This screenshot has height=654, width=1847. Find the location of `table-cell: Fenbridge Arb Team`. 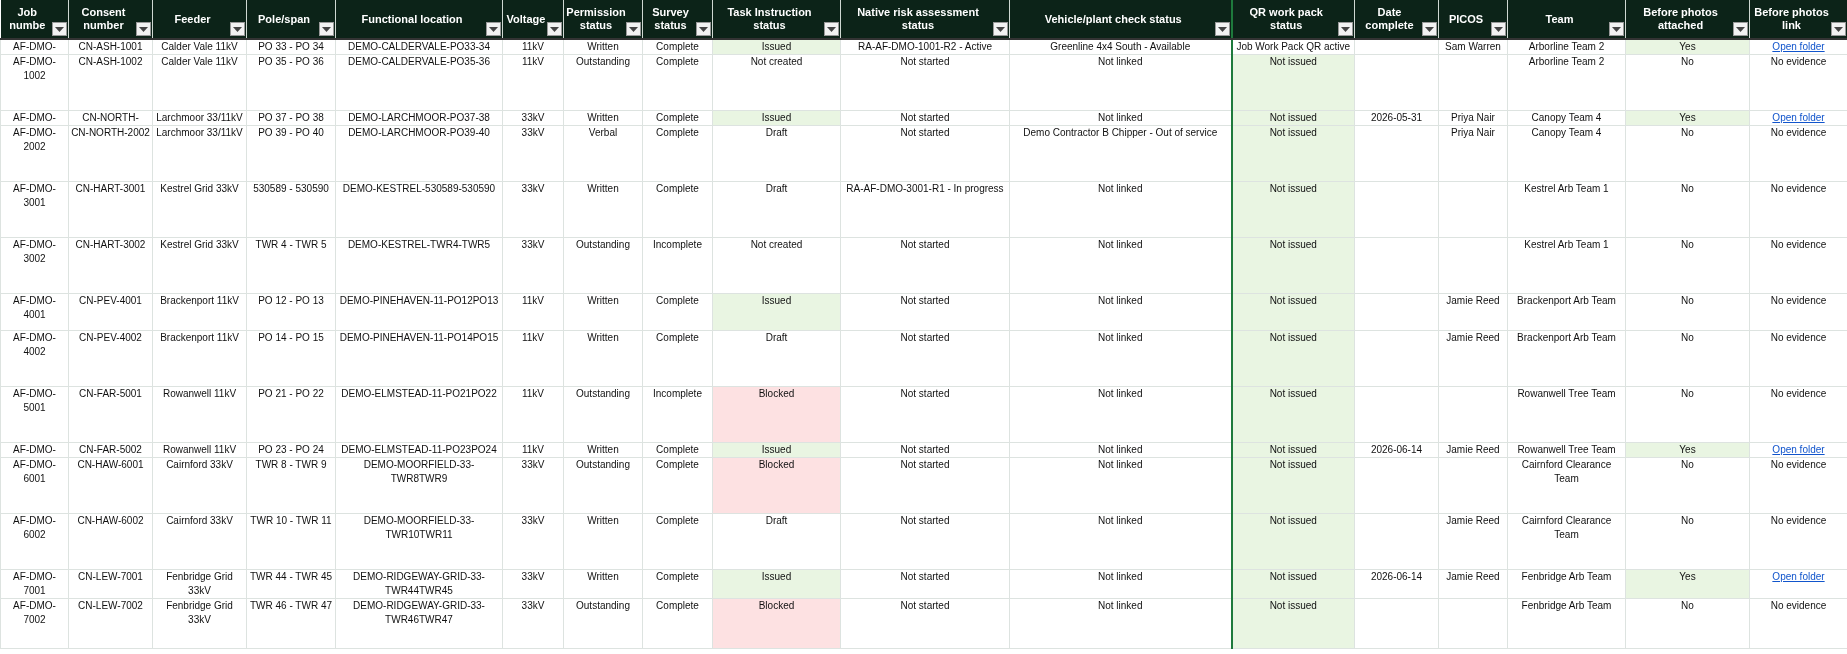

table-cell: Fenbridge Arb Team is located at coordinates (1566, 623).